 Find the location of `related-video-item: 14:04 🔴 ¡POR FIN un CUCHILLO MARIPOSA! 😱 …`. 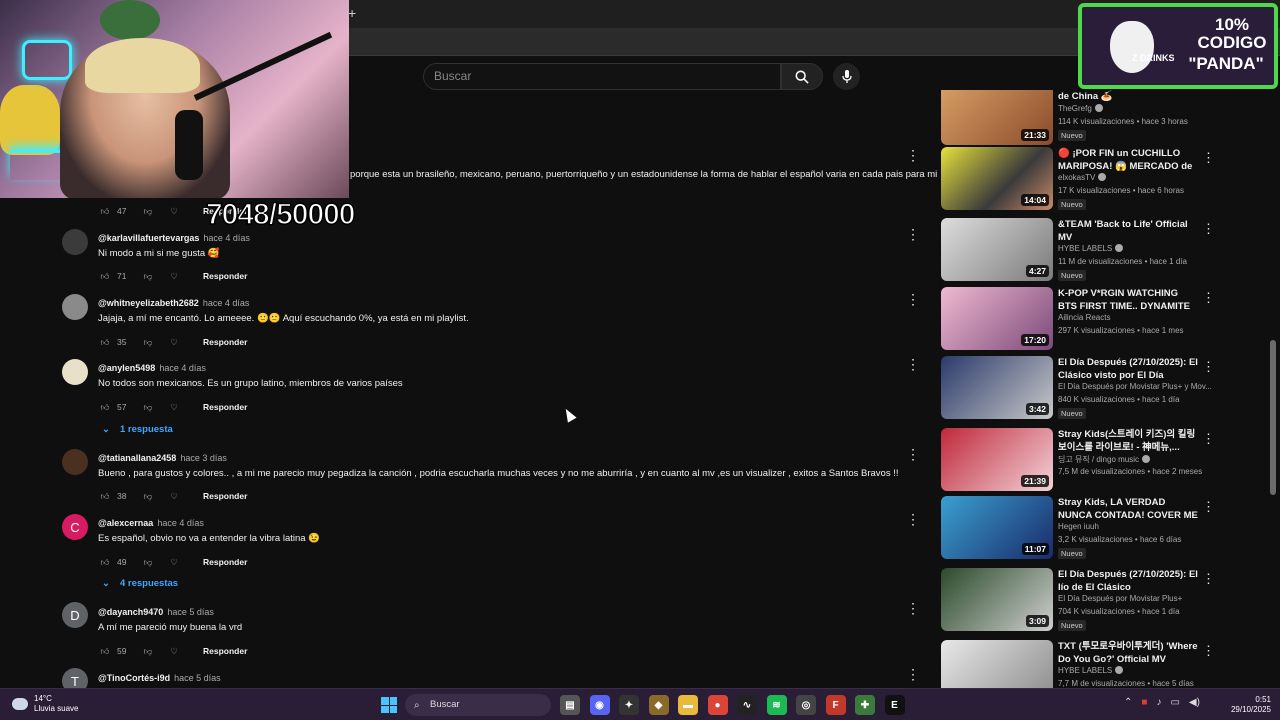

related-video-item: 14:04 🔴 ¡POR FIN un CUCHILLO MARIPOSA! 😱 … is located at coordinates (1077, 179).